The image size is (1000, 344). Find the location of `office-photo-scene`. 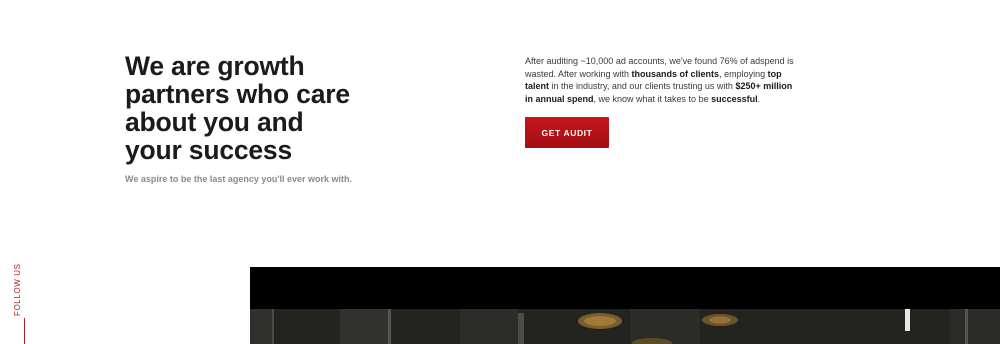

office-photo-scene is located at coordinates (625, 326).